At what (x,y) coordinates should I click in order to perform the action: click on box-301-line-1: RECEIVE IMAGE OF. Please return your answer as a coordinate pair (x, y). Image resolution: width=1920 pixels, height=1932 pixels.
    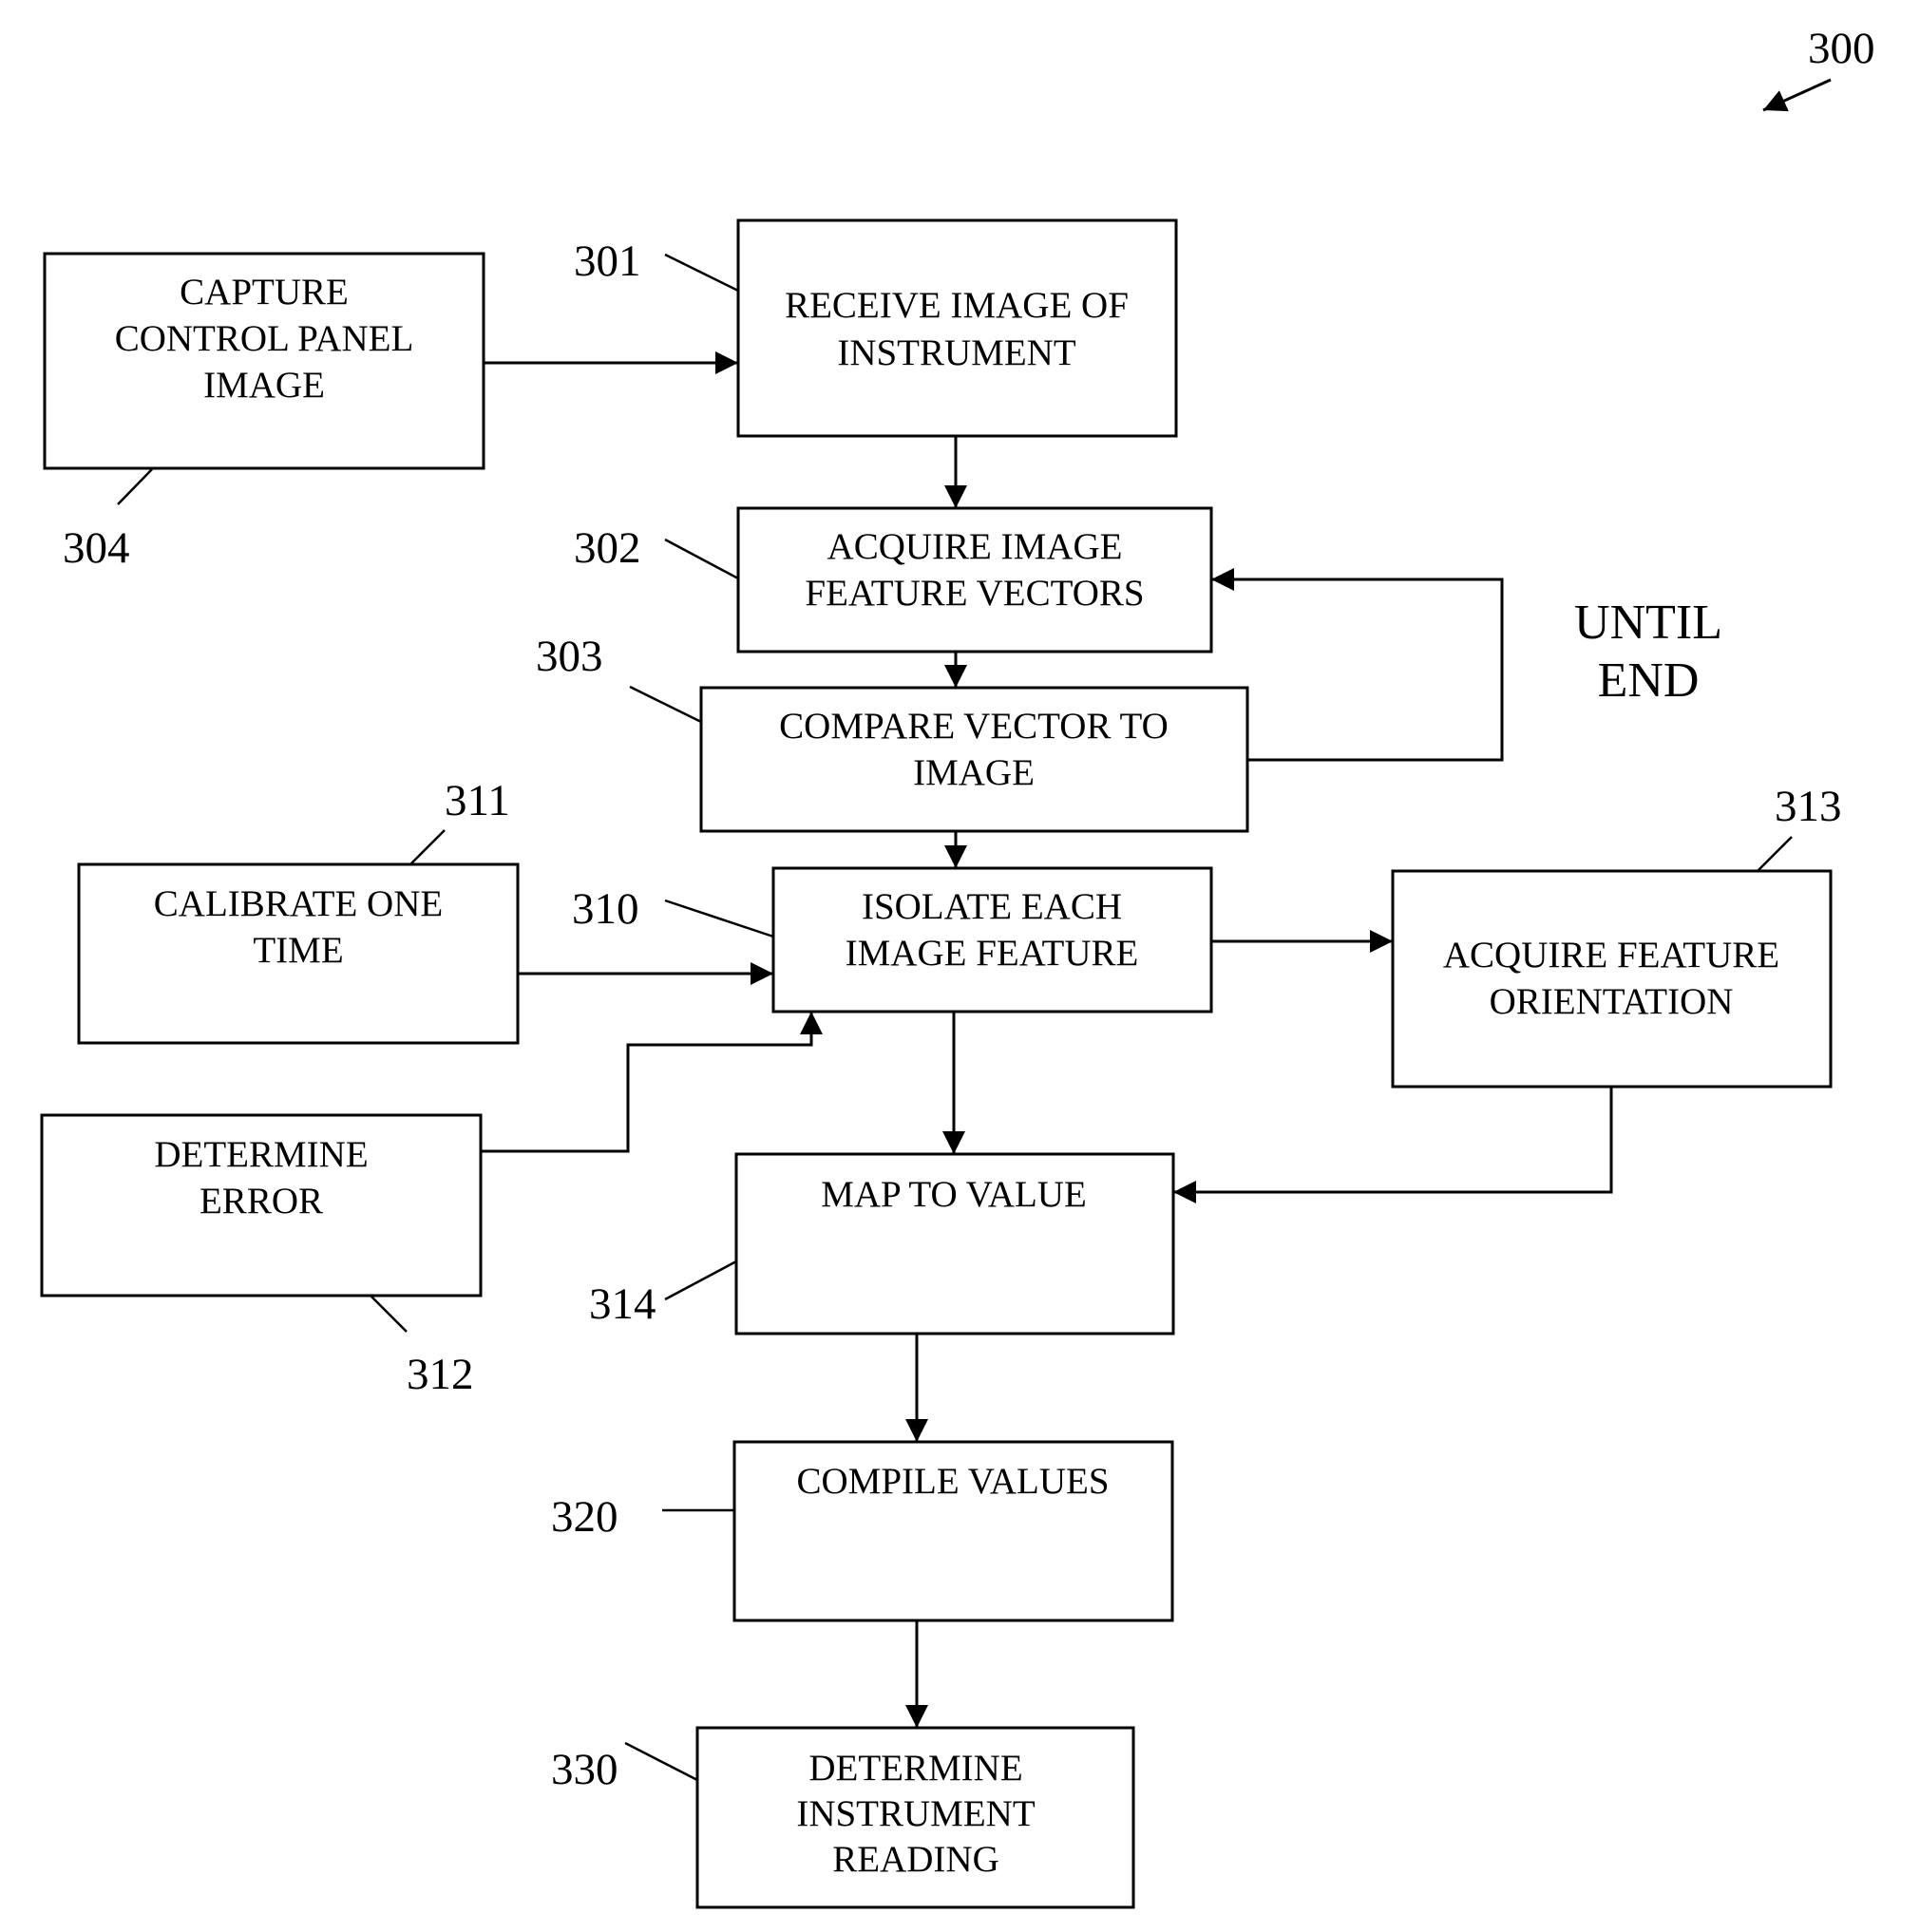
    Looking at the image, I should click on (957, 305).